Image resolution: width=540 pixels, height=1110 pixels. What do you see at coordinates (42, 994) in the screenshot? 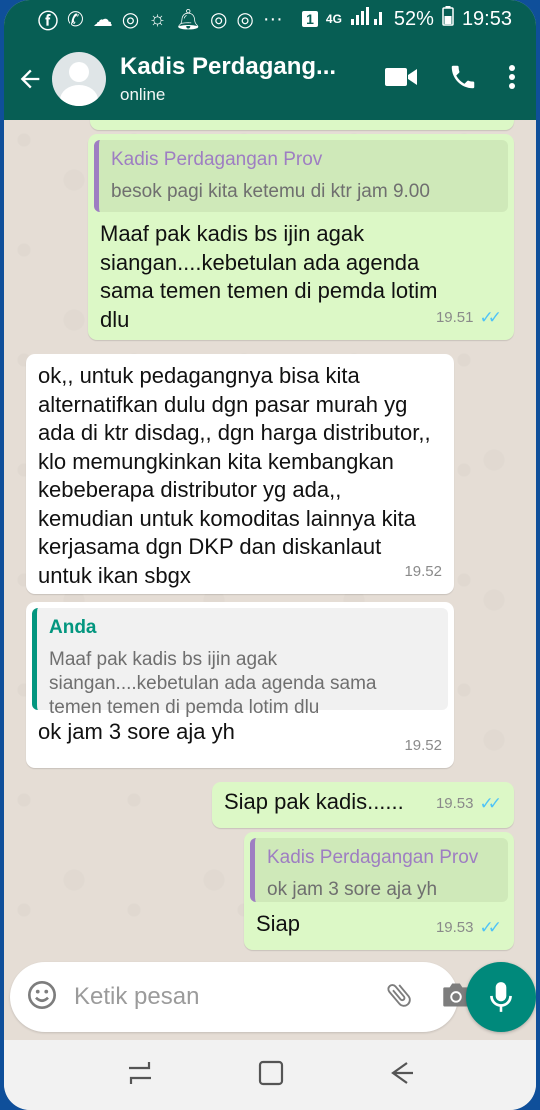
I see `emoji-icon` at bounding box center [42, 994].